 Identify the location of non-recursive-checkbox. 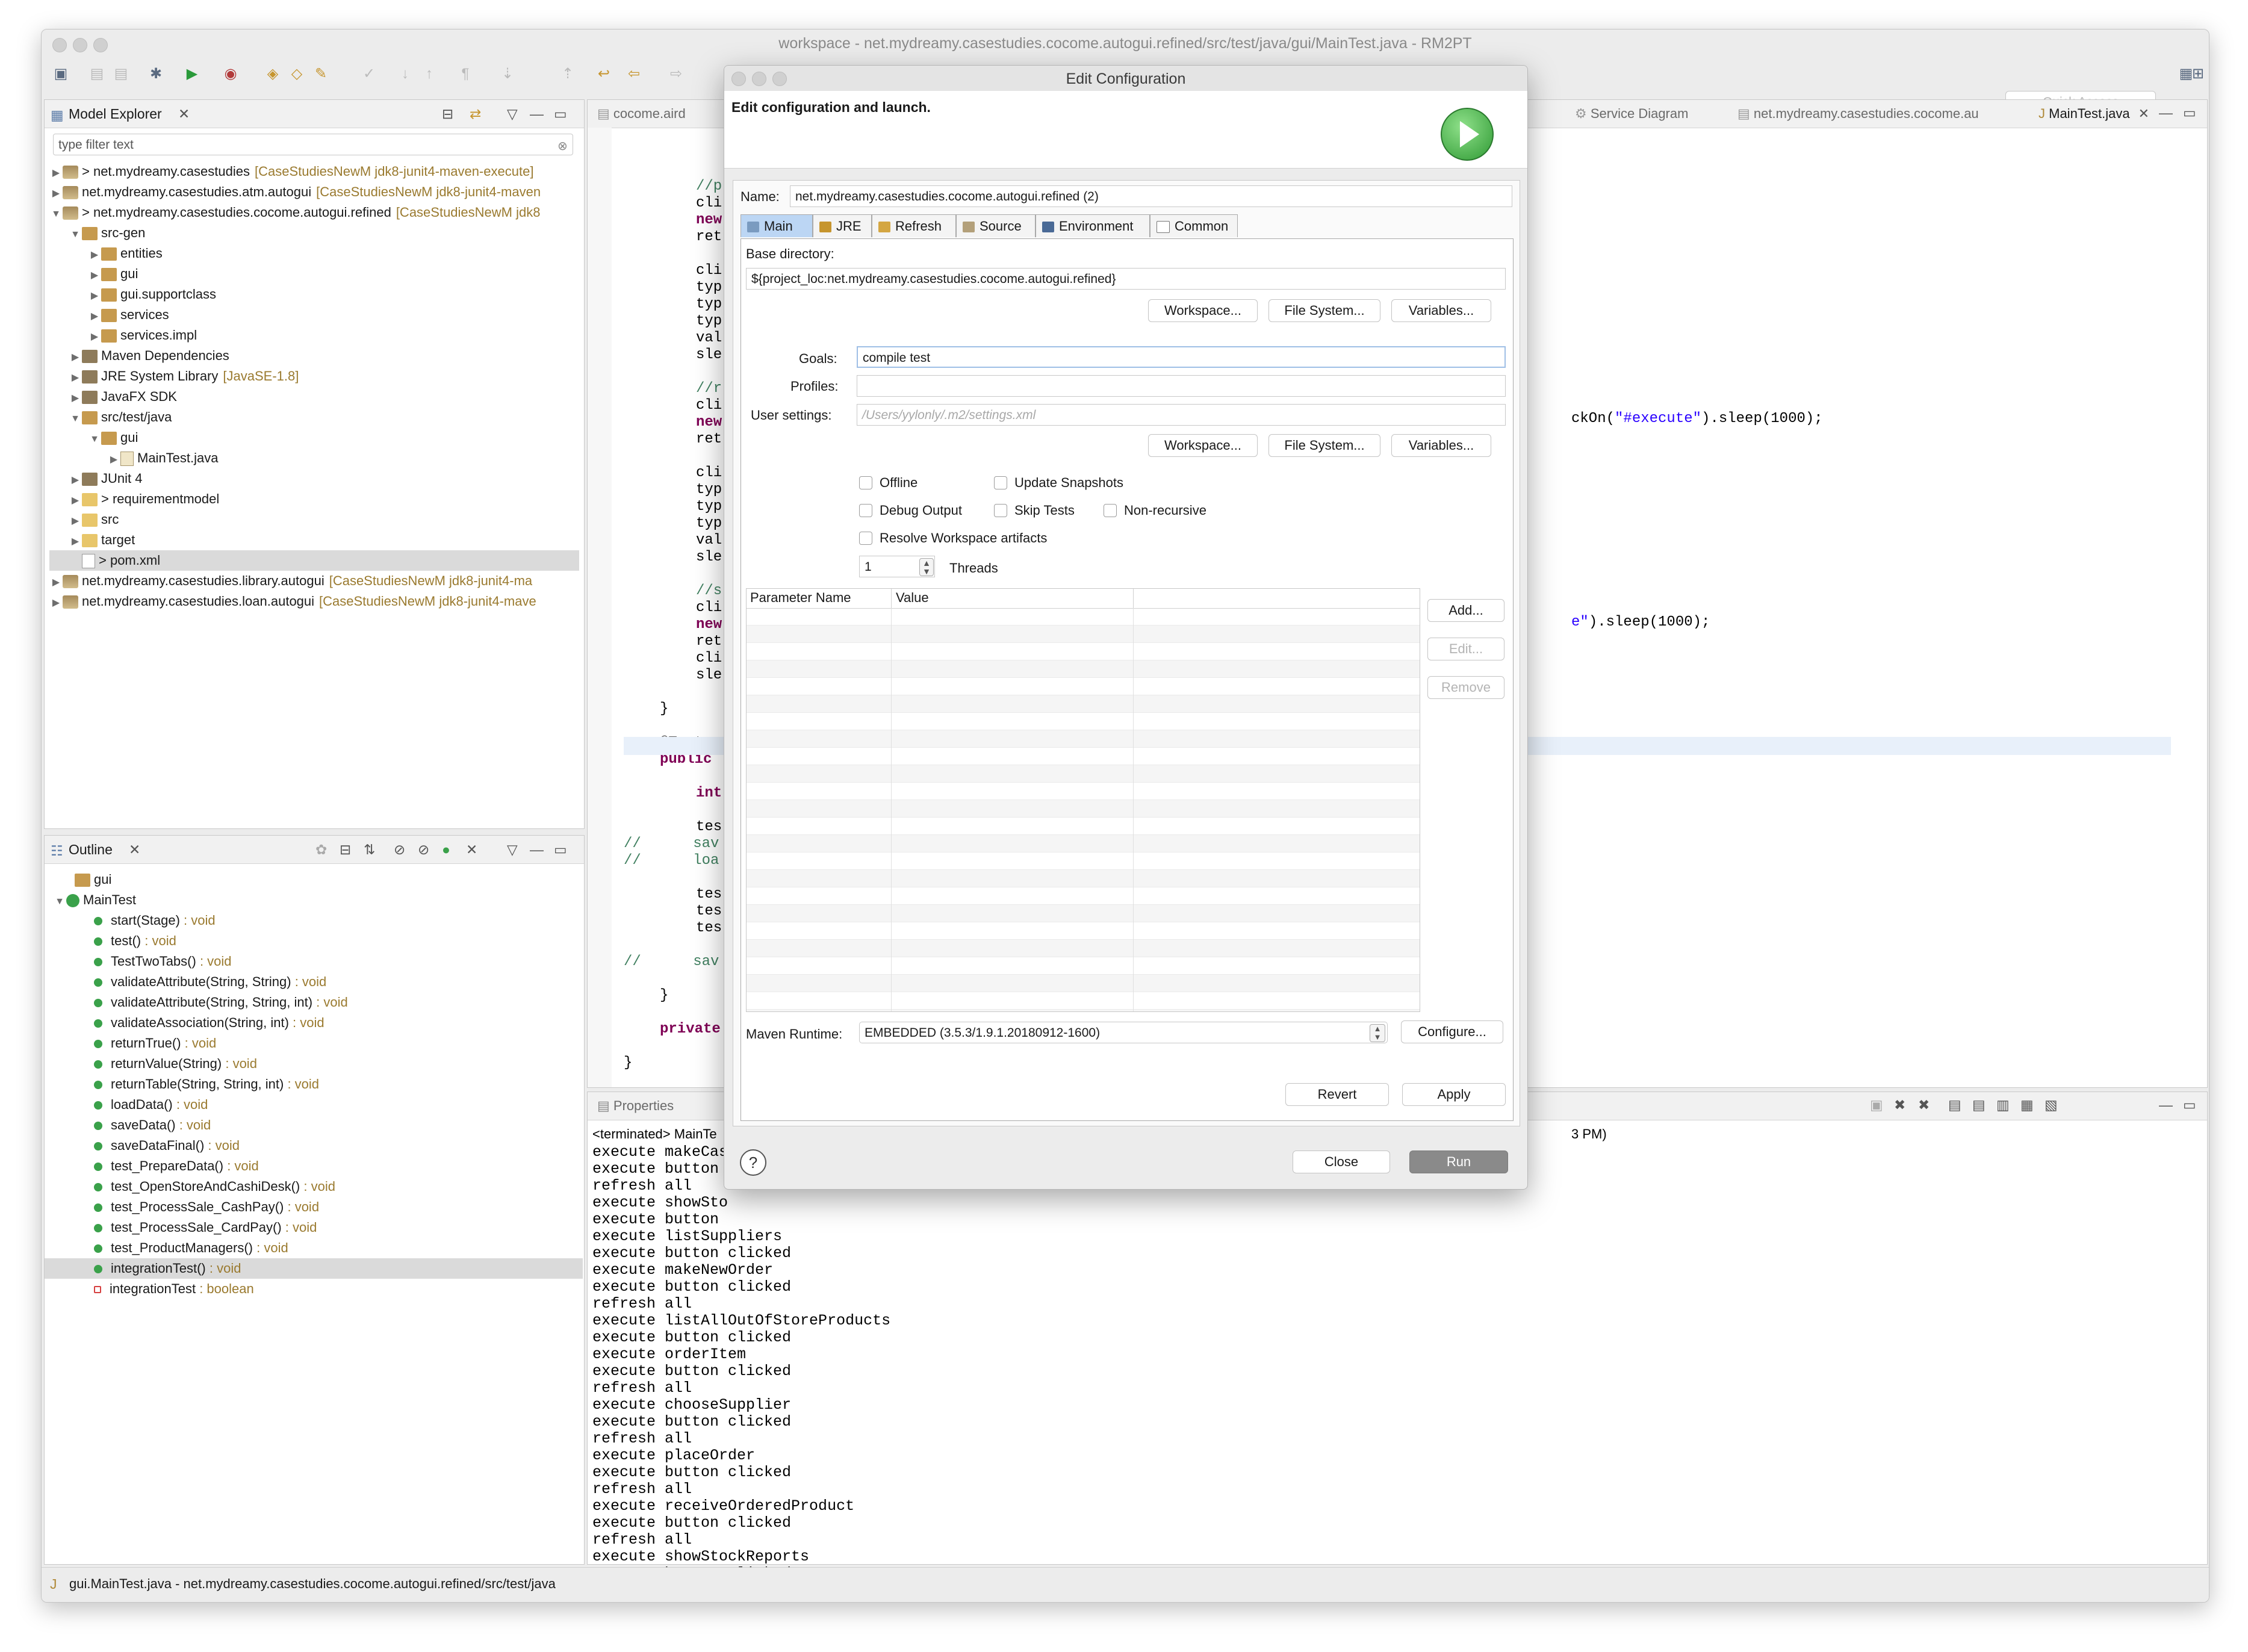
(1110, 510).